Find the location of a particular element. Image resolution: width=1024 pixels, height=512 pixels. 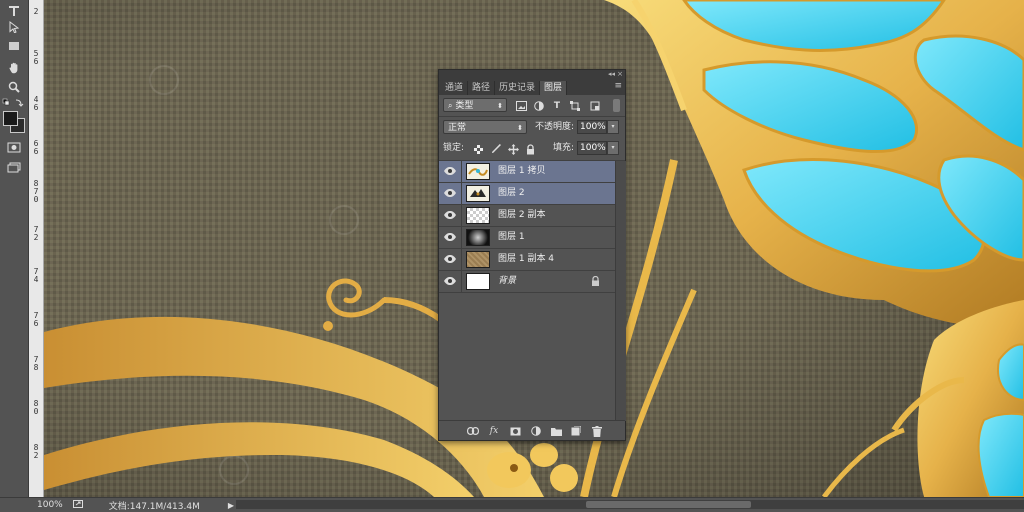

layer-style-fx-icon: fx is located at coordinates (494, 431).